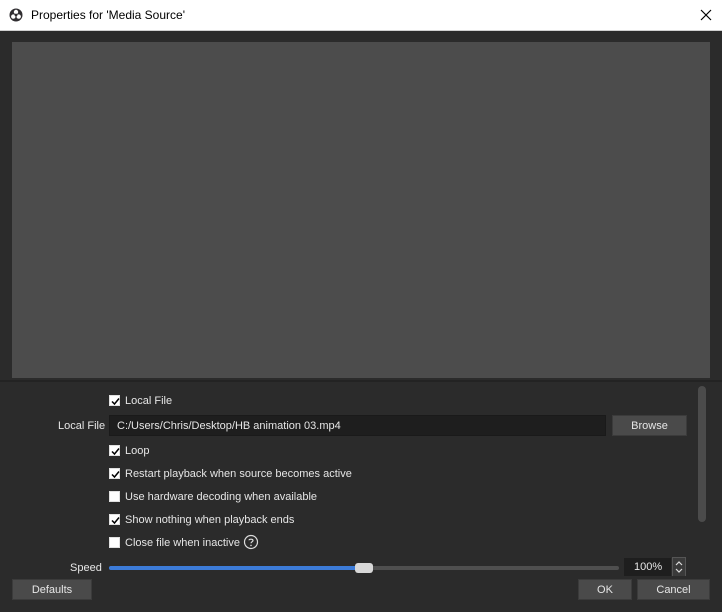 This screenshot has height=612, width=722. What do you see at coordinates (114, 519) in the screenshot?
I see `show-nothing-checkbox` at bounding box center [114, 519].